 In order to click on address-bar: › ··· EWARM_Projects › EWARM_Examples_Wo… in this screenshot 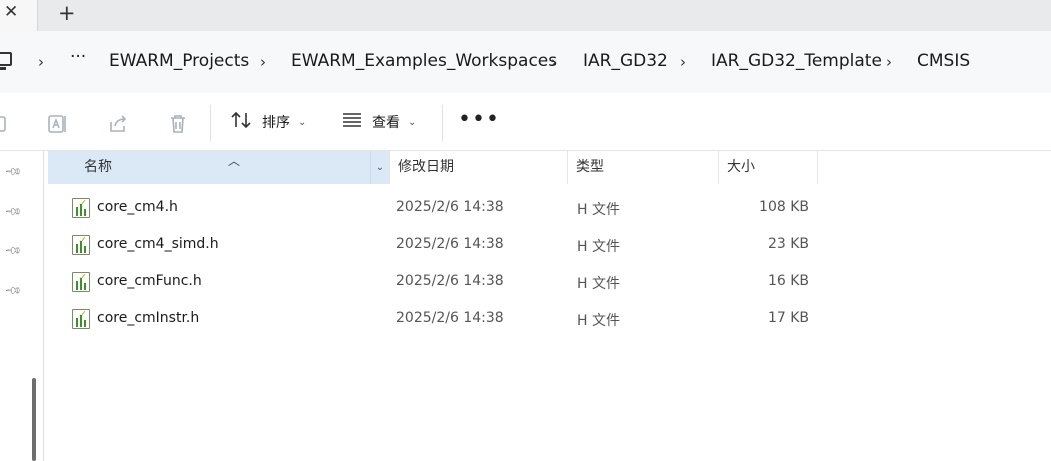, I will do `click(525, 62)`.